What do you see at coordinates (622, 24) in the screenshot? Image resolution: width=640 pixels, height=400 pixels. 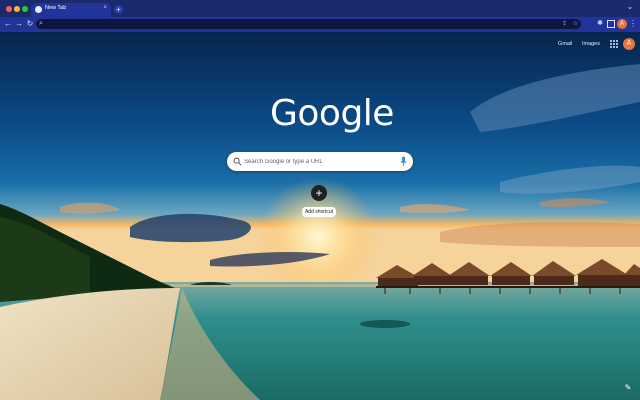 I see `profile-avatar-button: A` at bounding box center [622, 24].